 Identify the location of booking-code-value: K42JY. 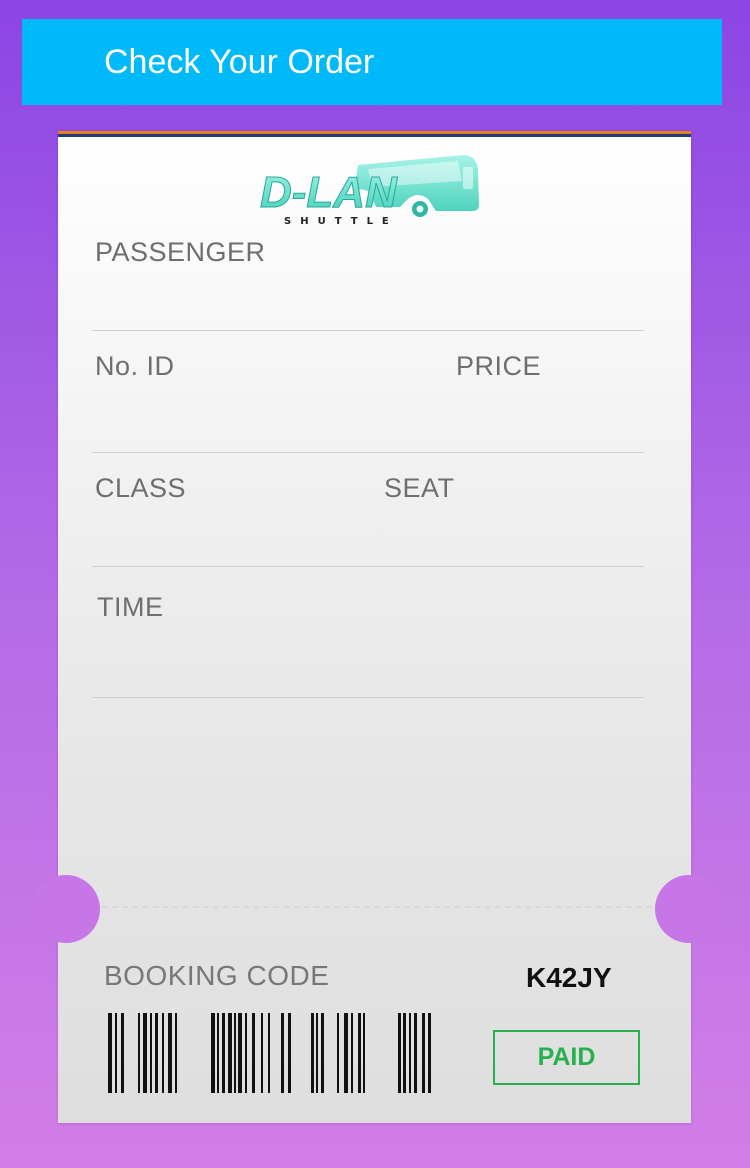
(569, 977).